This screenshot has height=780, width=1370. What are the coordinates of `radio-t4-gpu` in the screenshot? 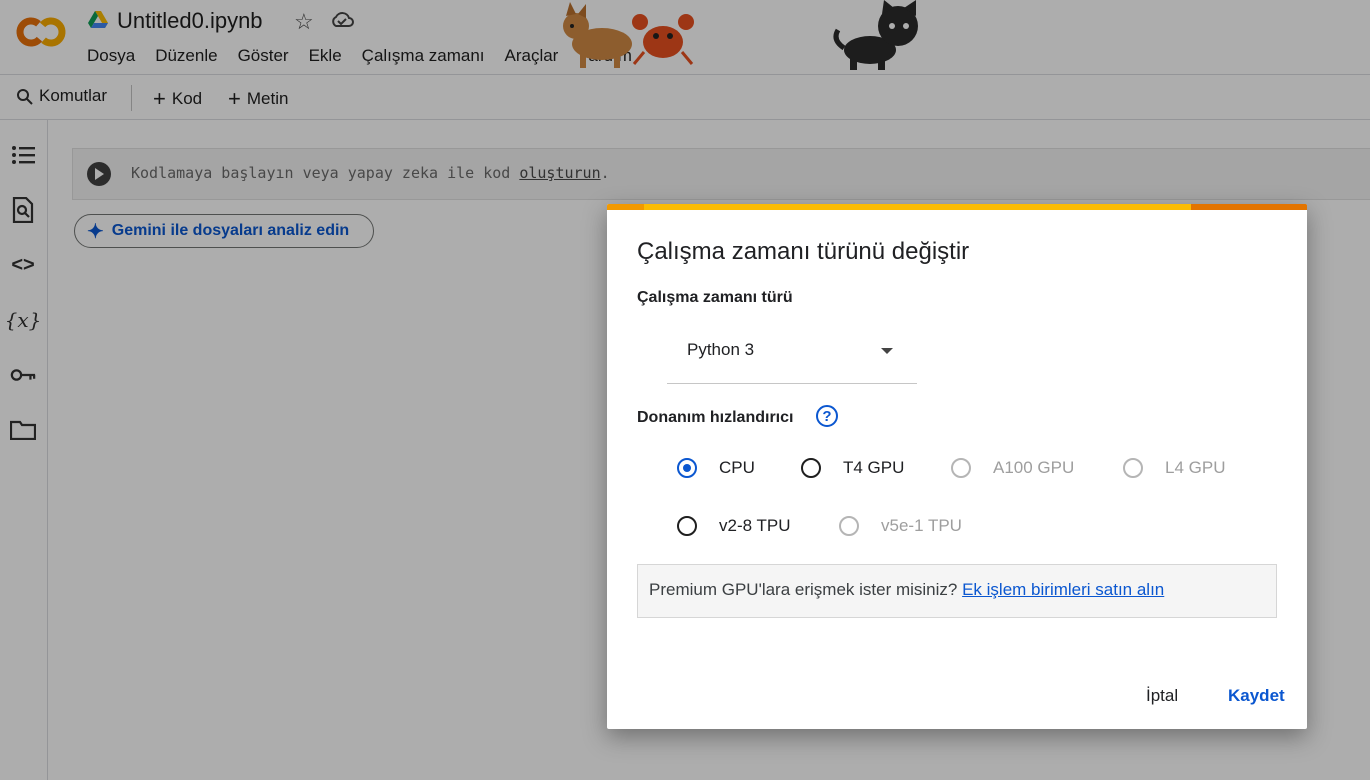 It's located at (811, 468).